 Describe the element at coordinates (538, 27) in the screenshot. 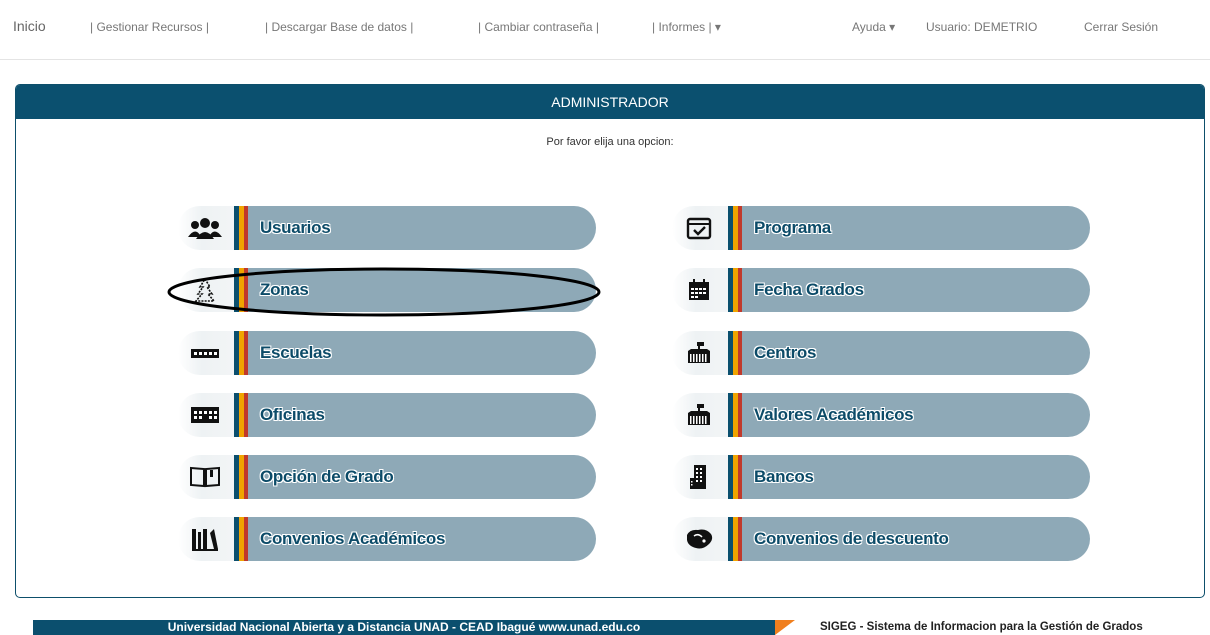

I see `nav-cambiar-contrasena: | Cambiar contraseña |` at that location.